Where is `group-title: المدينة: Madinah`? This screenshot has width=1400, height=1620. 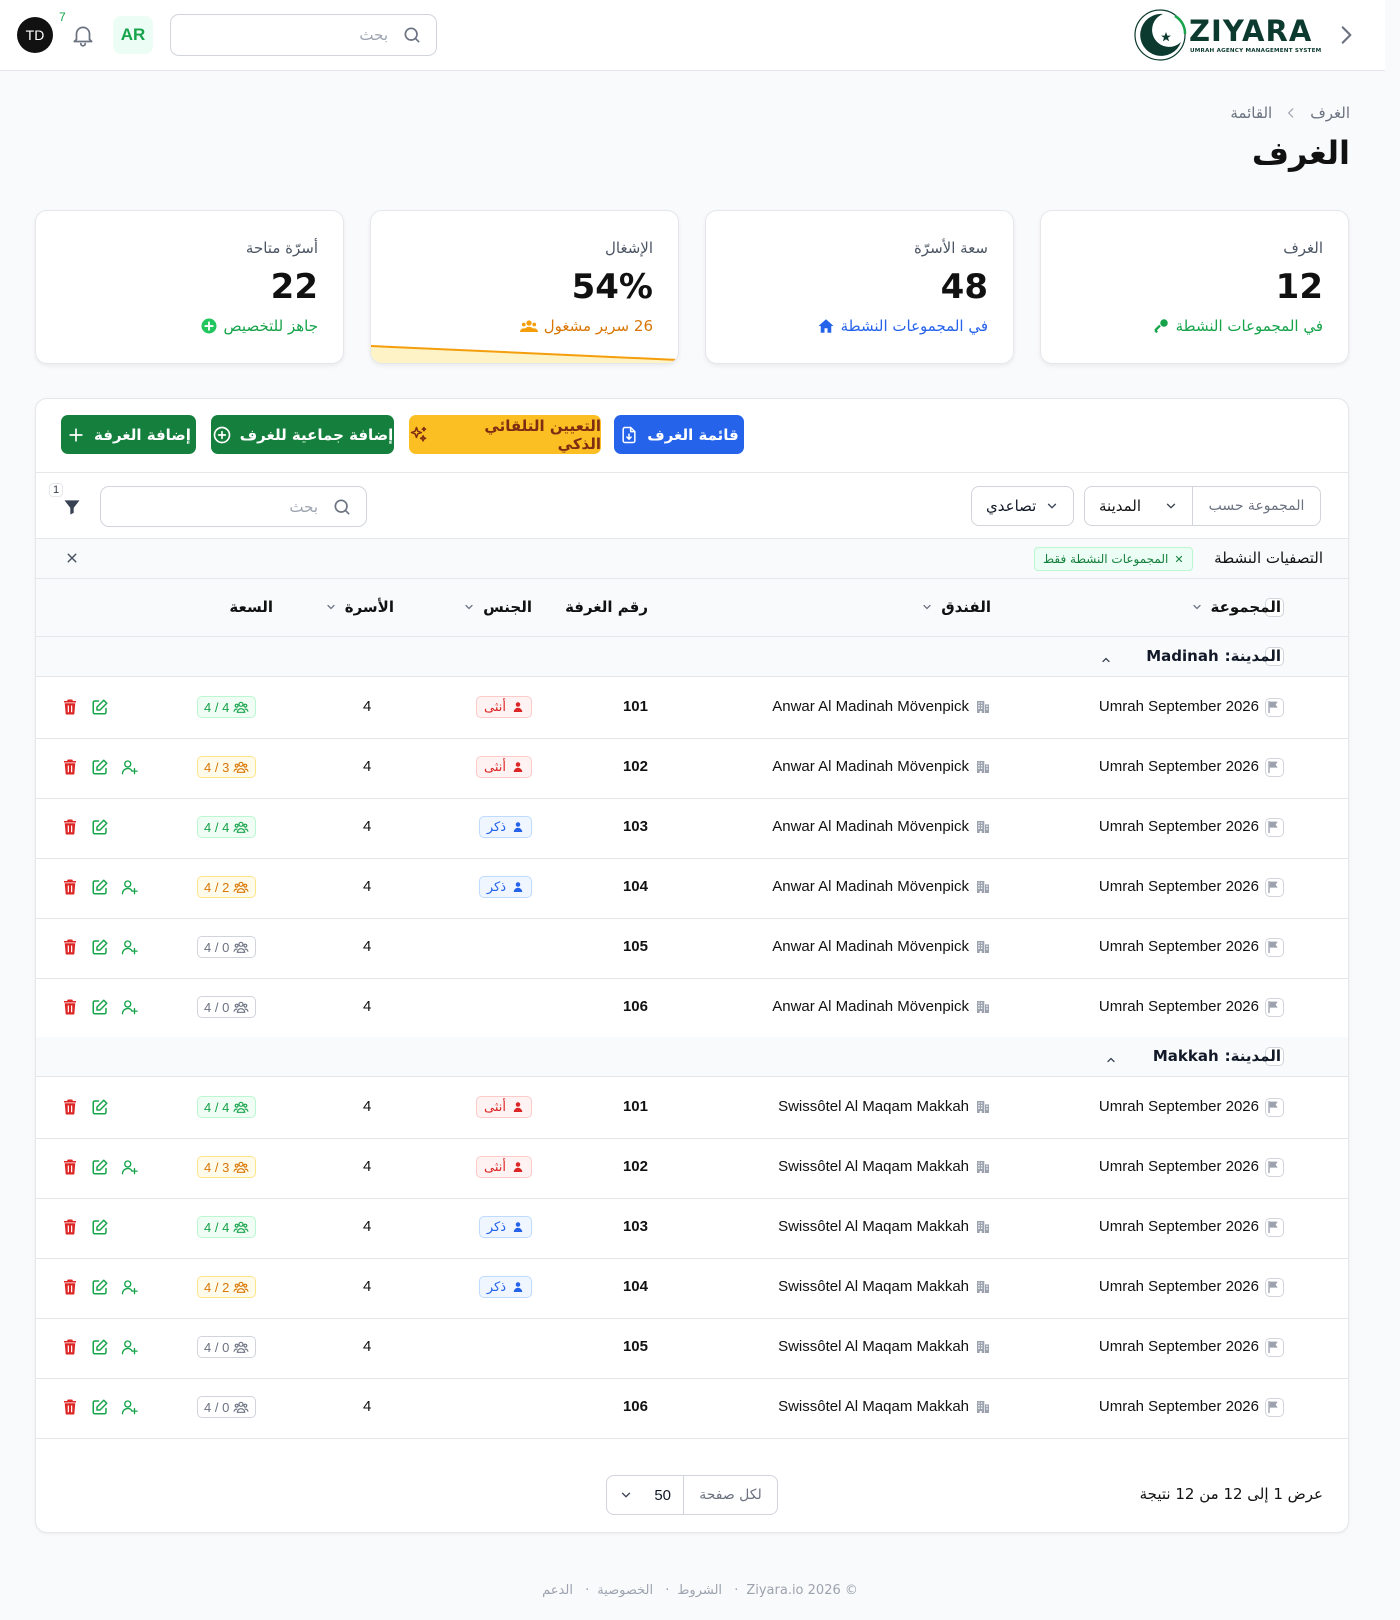
group-title: المدينة: Madinah is located at coordinates (1213, 656).